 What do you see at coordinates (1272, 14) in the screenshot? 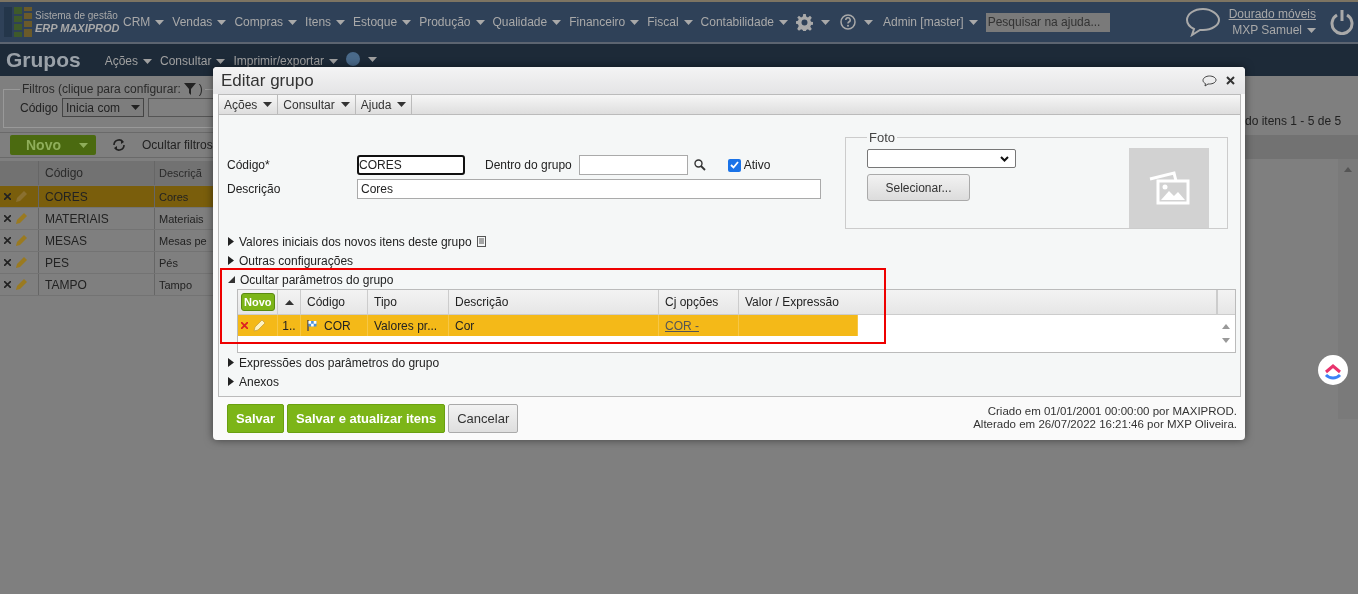
I see `company-link: Dourado móveis` at bounding box center [1272, 14].